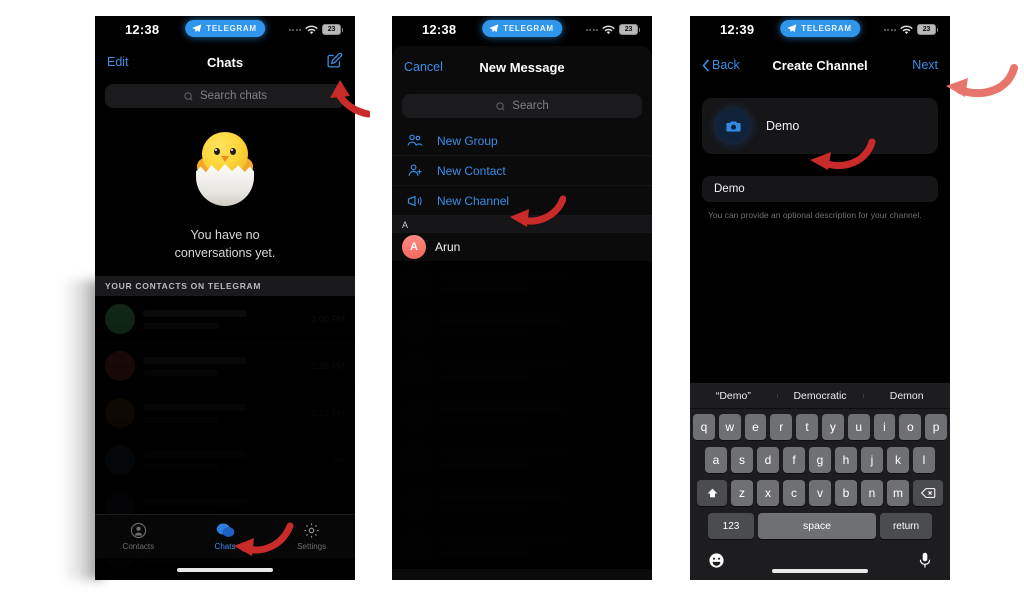  What do you see at coordinates (884, 427) in the screenshot?
I see `key-i: i` at bounding box center [884, 427].